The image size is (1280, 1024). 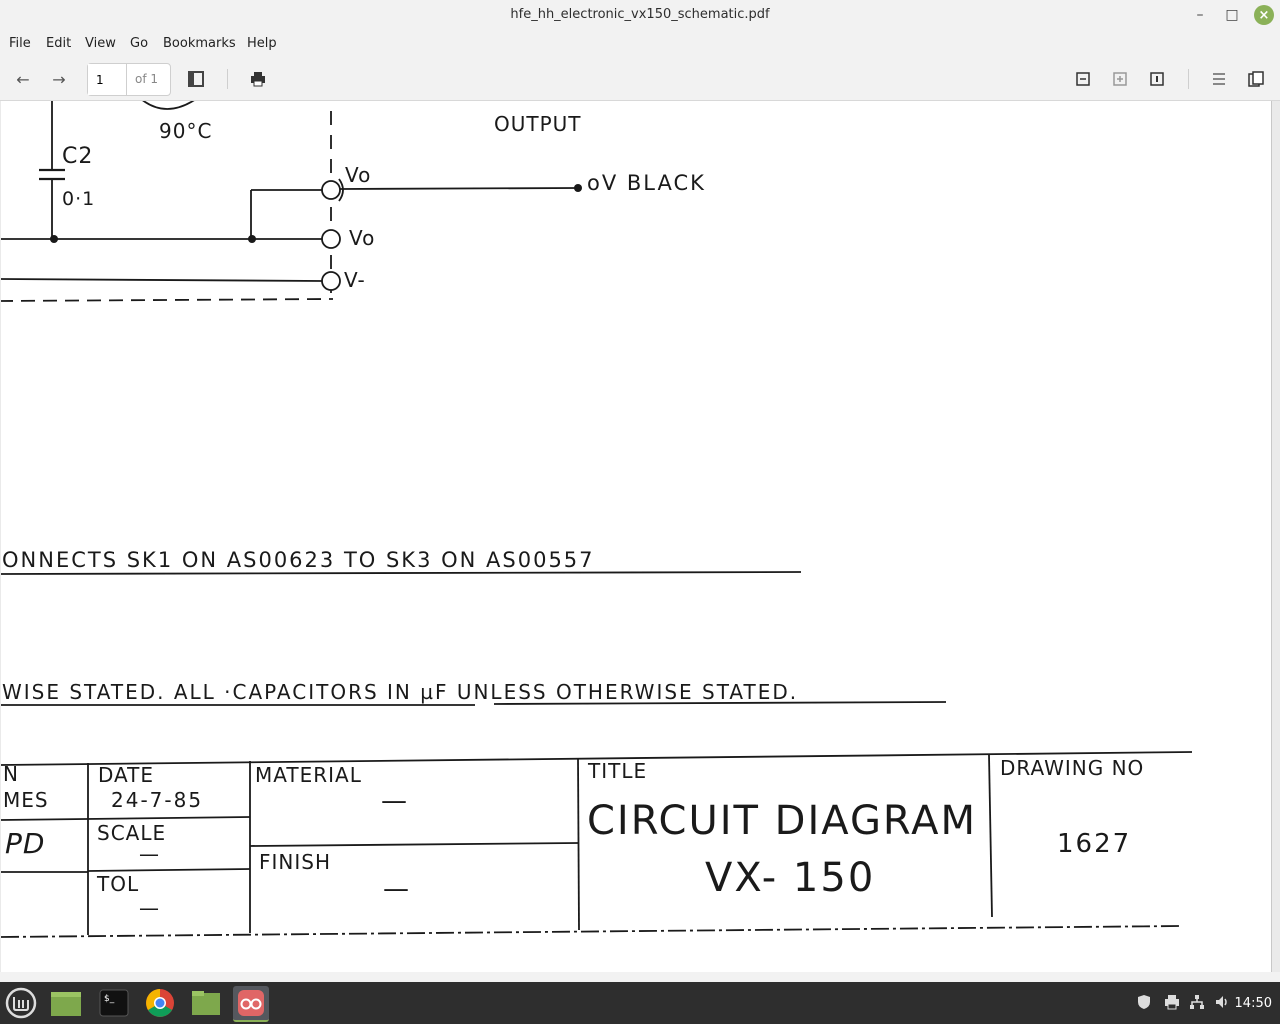 I want to click on shield-icon, so click(x=1144, y=1004).